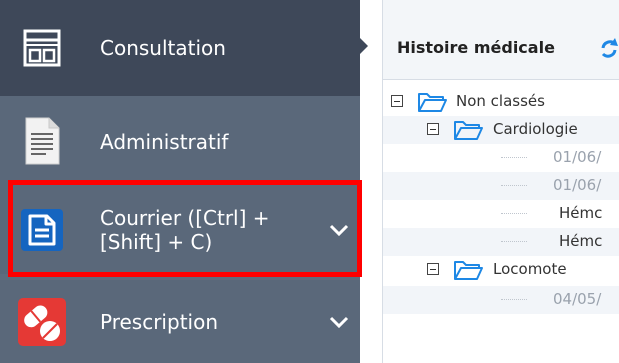 The width and height of the screenshot is (619, 363). Describe the element at coordinates (609, 50) in the screenshot. I see `refresh-icon` at that location.